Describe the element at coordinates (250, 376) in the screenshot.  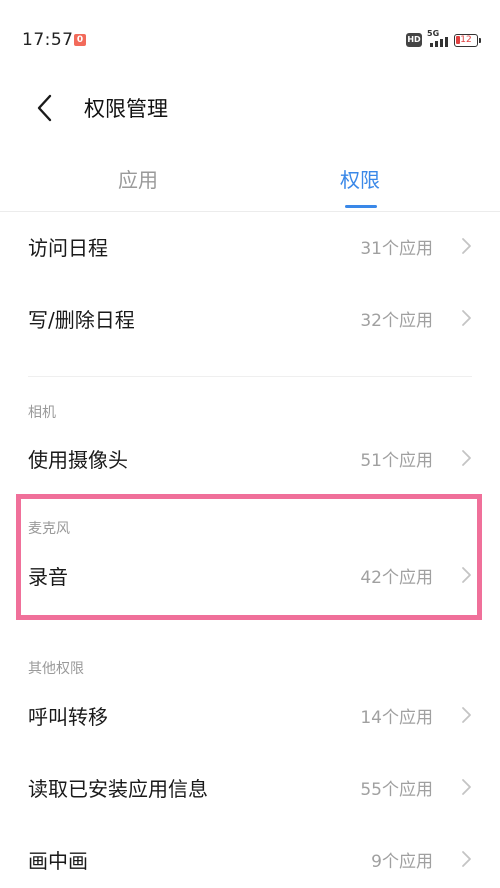
I see `section-divider` at that location.